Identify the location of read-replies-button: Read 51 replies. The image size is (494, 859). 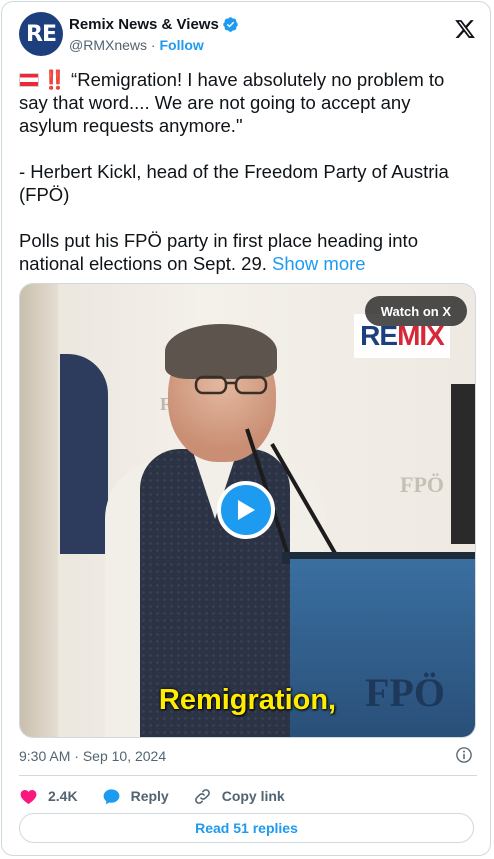
(246, 828).